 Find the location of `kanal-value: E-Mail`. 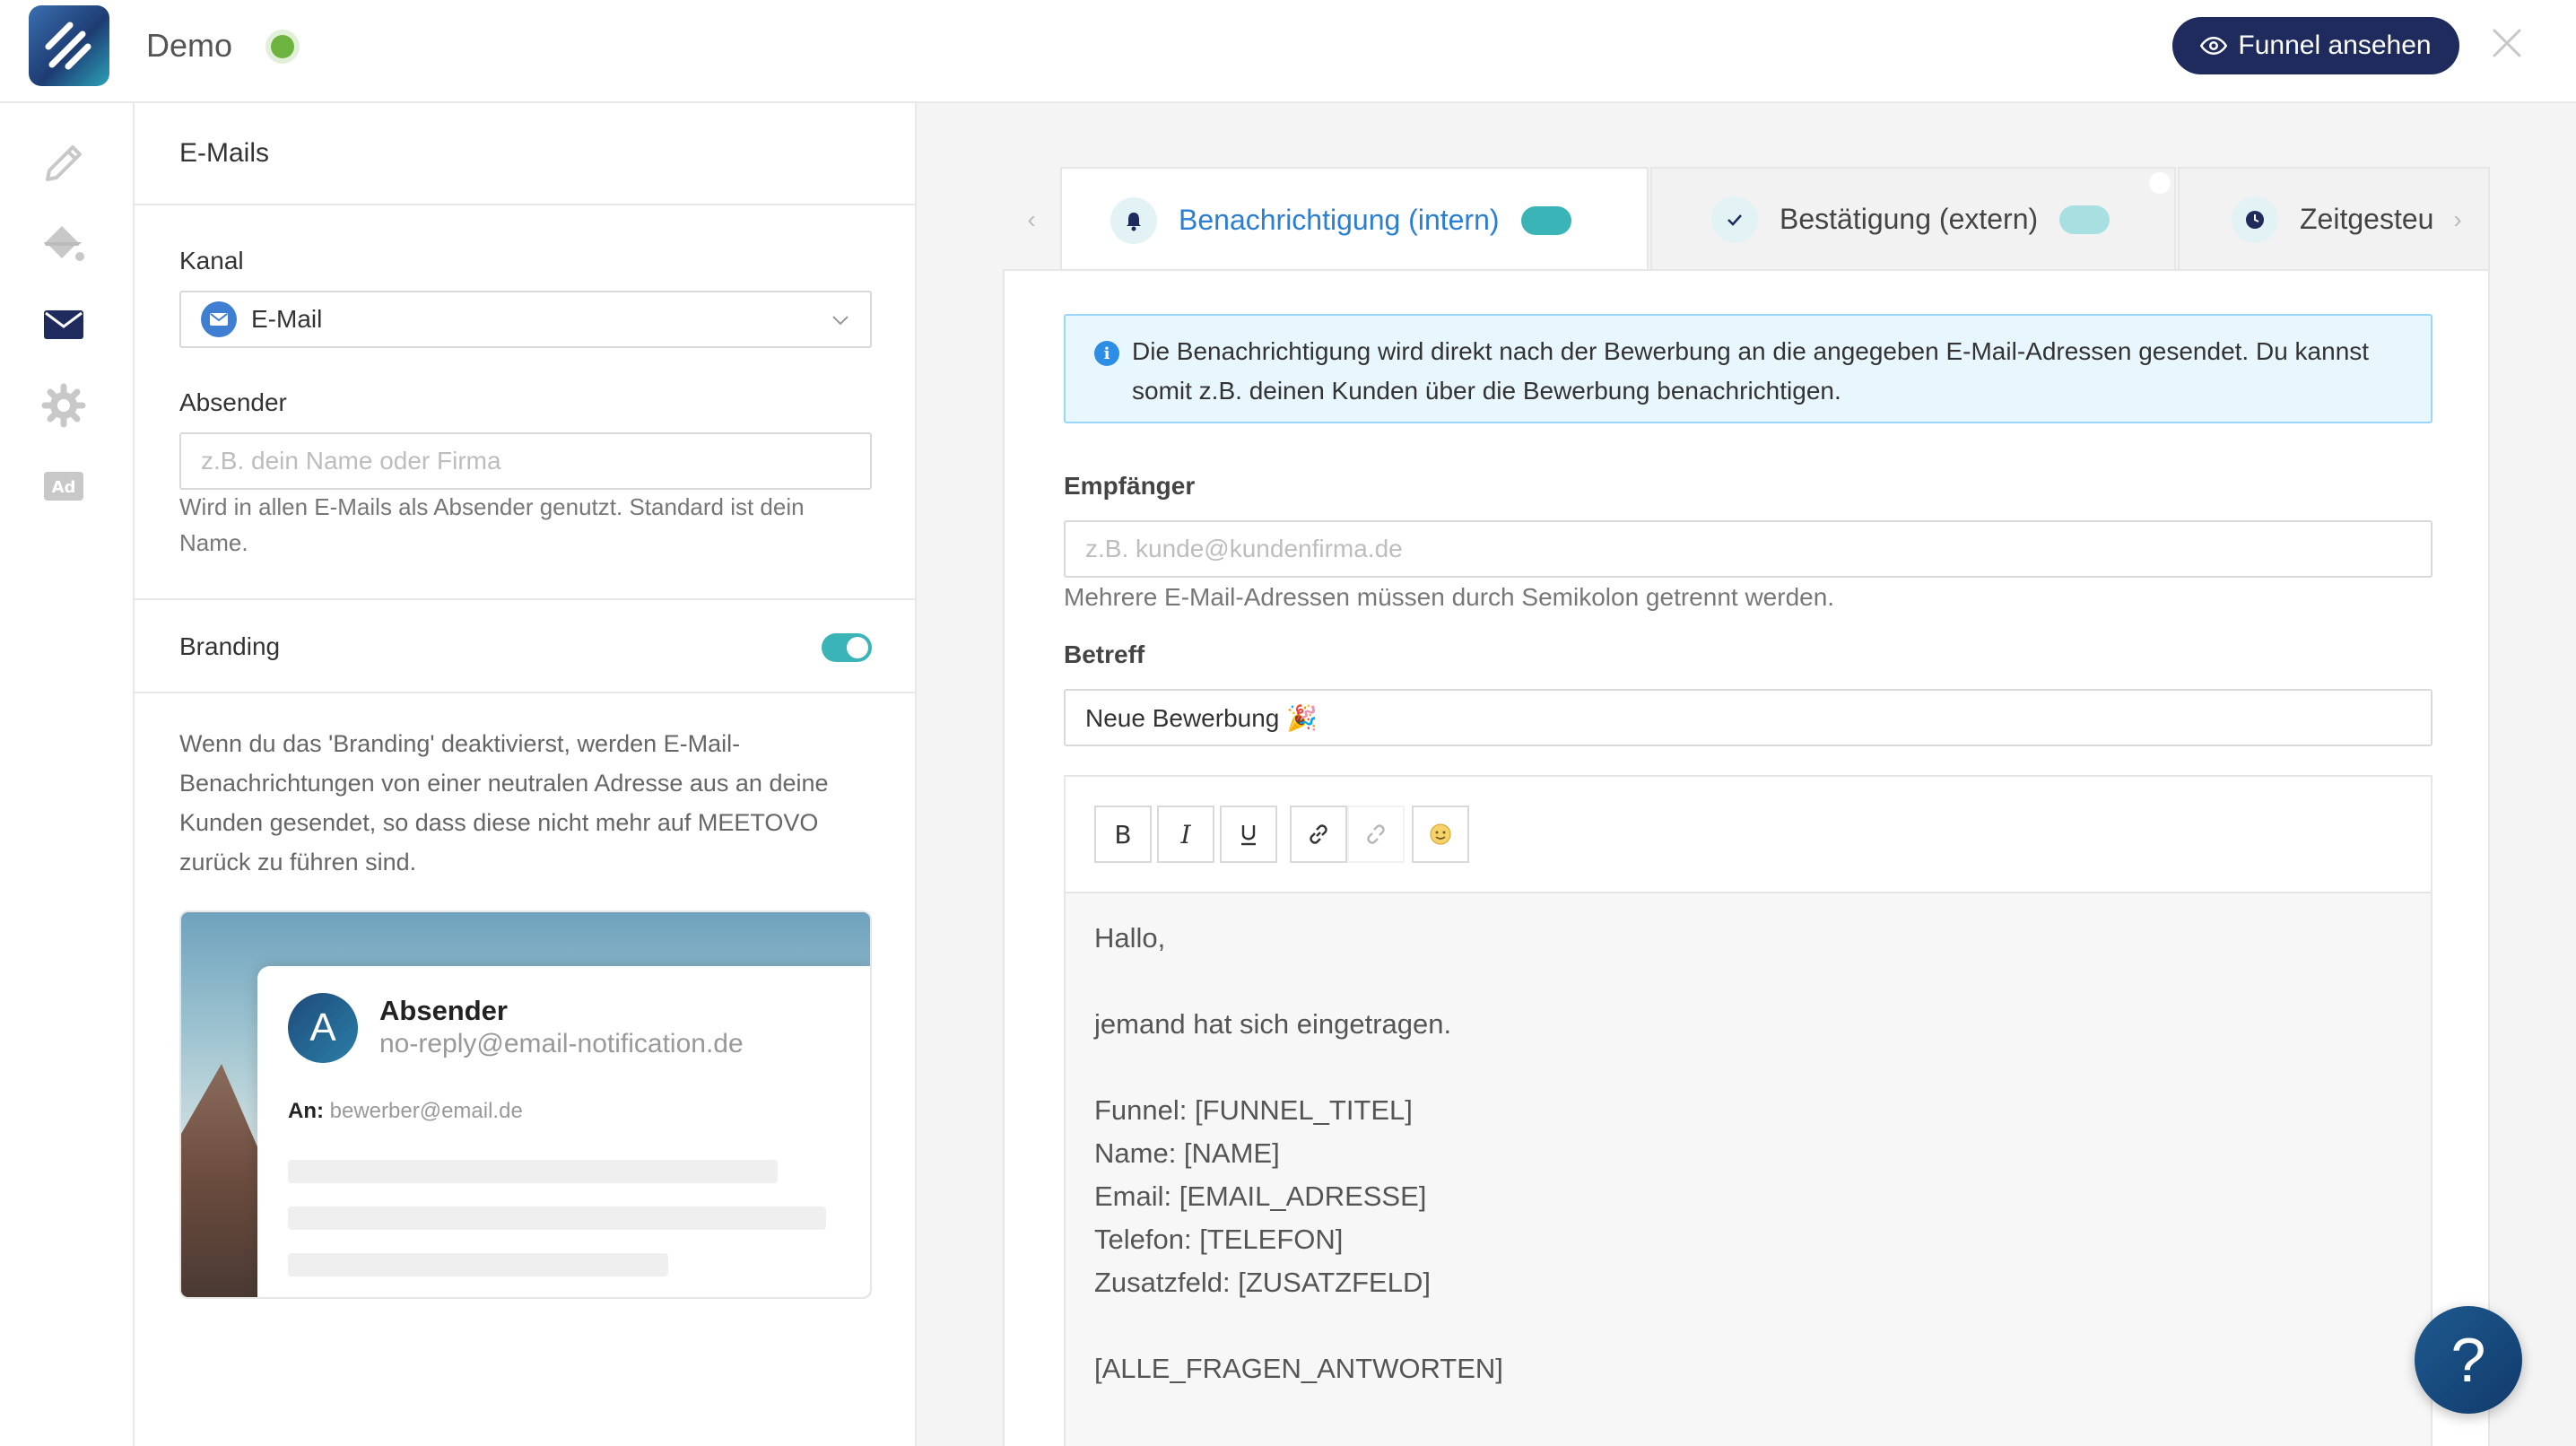

kanal-value: E-Mail is located at coordinates (287, 319).